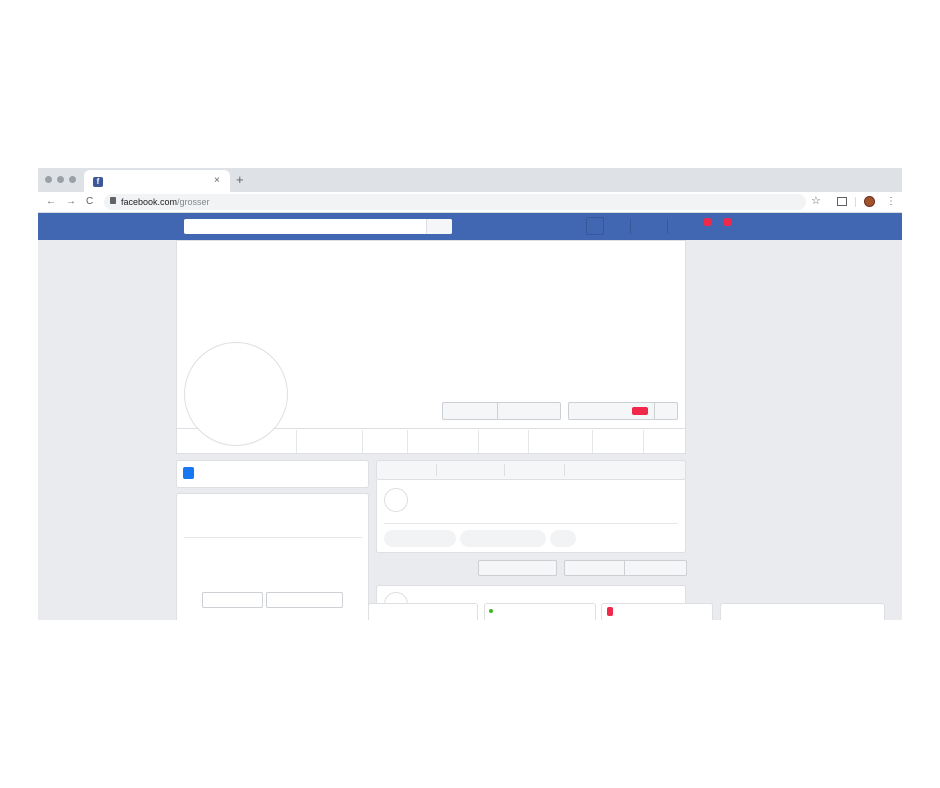 The image size is (940, 788). Describe the element at coordinates (188, 473) in the screenshot. I see `intro-icon` at that location.